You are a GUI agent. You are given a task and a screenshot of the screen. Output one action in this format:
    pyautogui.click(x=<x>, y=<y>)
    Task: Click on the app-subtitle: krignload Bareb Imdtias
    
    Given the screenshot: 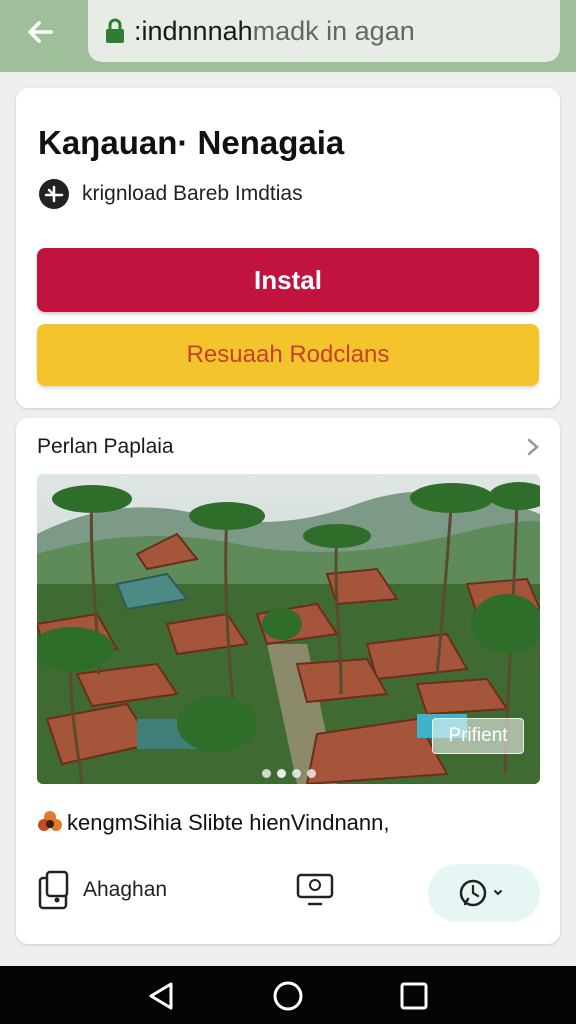 What is the action you would take?
    pyautogui.click(x=192, y=193)
    